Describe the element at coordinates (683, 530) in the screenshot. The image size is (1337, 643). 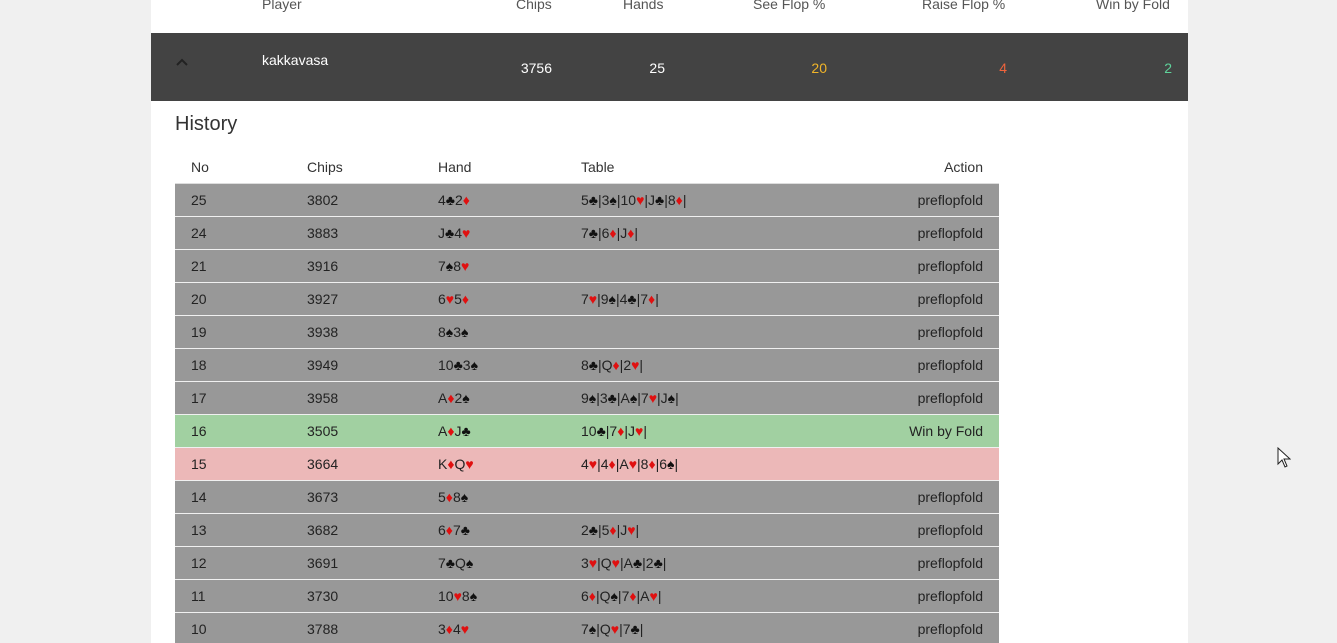
I see `history-board: 2♣|5♦|J♥|` at that location.